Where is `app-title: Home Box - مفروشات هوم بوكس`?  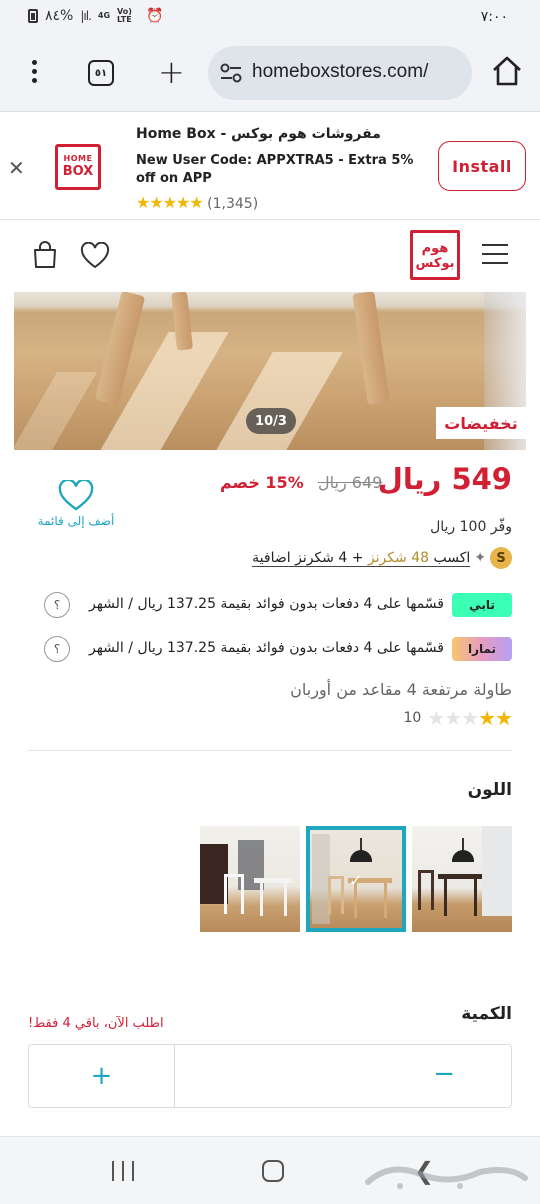 app-title: Home Box - مفروشات هوم بوكس is located at coordinates (258, 134).